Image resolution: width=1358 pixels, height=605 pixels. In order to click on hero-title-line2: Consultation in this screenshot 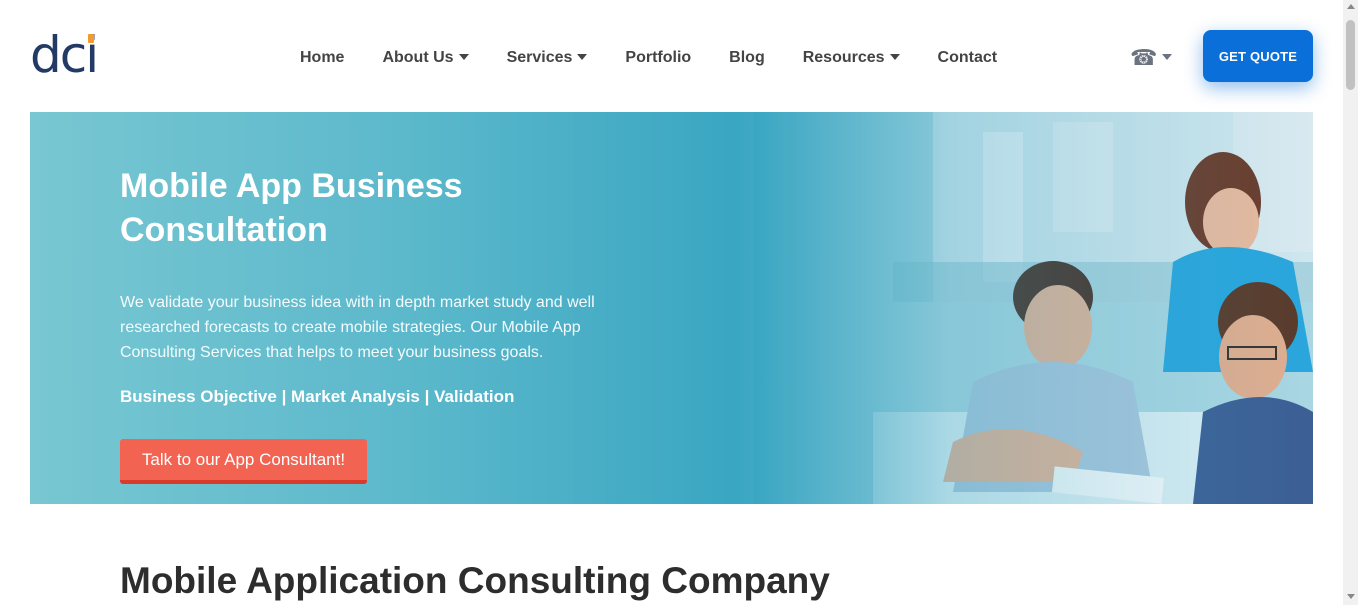, I will do `click(224, 230)`.